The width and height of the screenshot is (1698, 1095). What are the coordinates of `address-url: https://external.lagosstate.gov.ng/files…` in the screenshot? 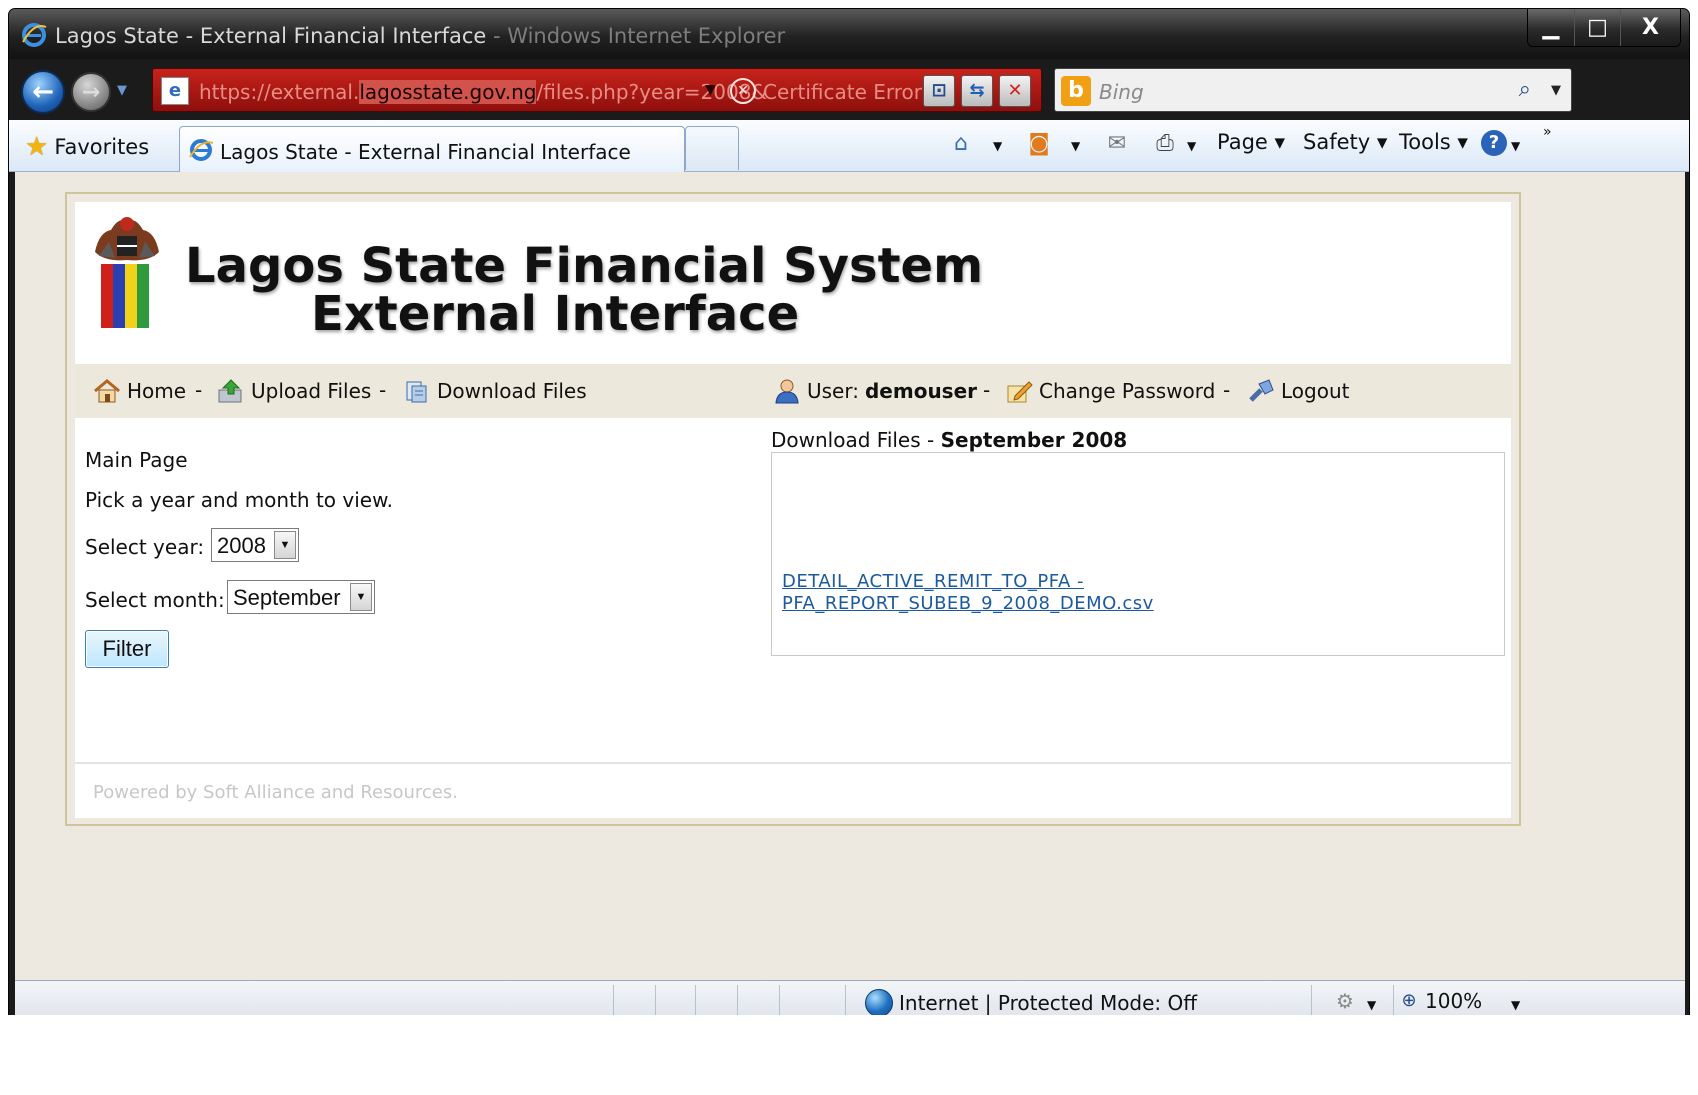 It's located at (483, 92).